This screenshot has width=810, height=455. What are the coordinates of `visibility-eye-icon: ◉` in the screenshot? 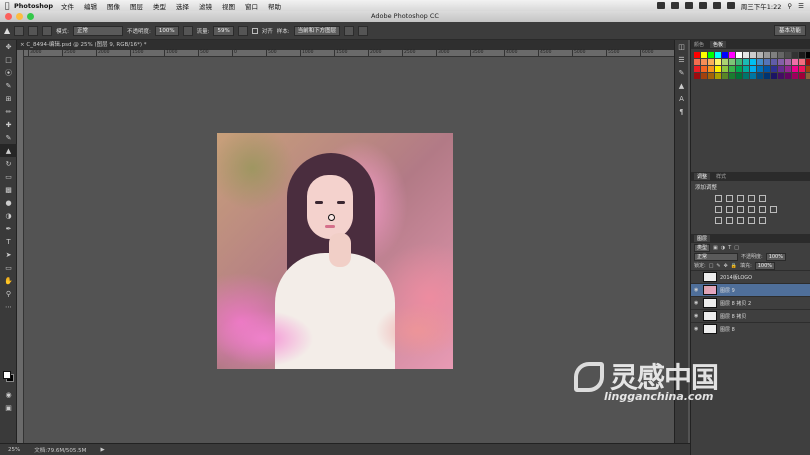 It's located at (697, 316).